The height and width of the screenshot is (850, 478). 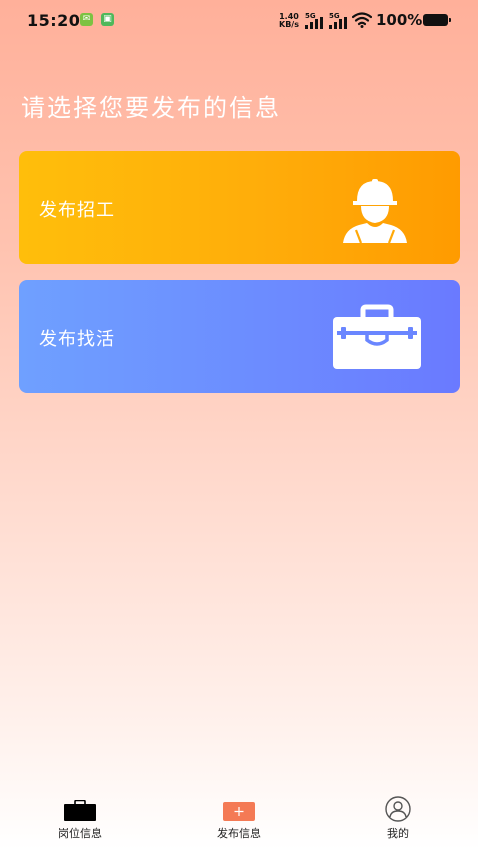 What do you see at coordinates (239, 207) in the screenshot?
I see `post-hiring-card: 发布招工` at bounding box center [239, 207].